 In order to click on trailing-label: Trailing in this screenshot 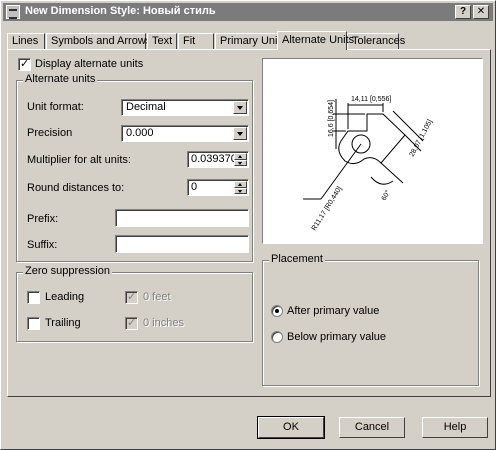, I will do `click(63, 323)`.